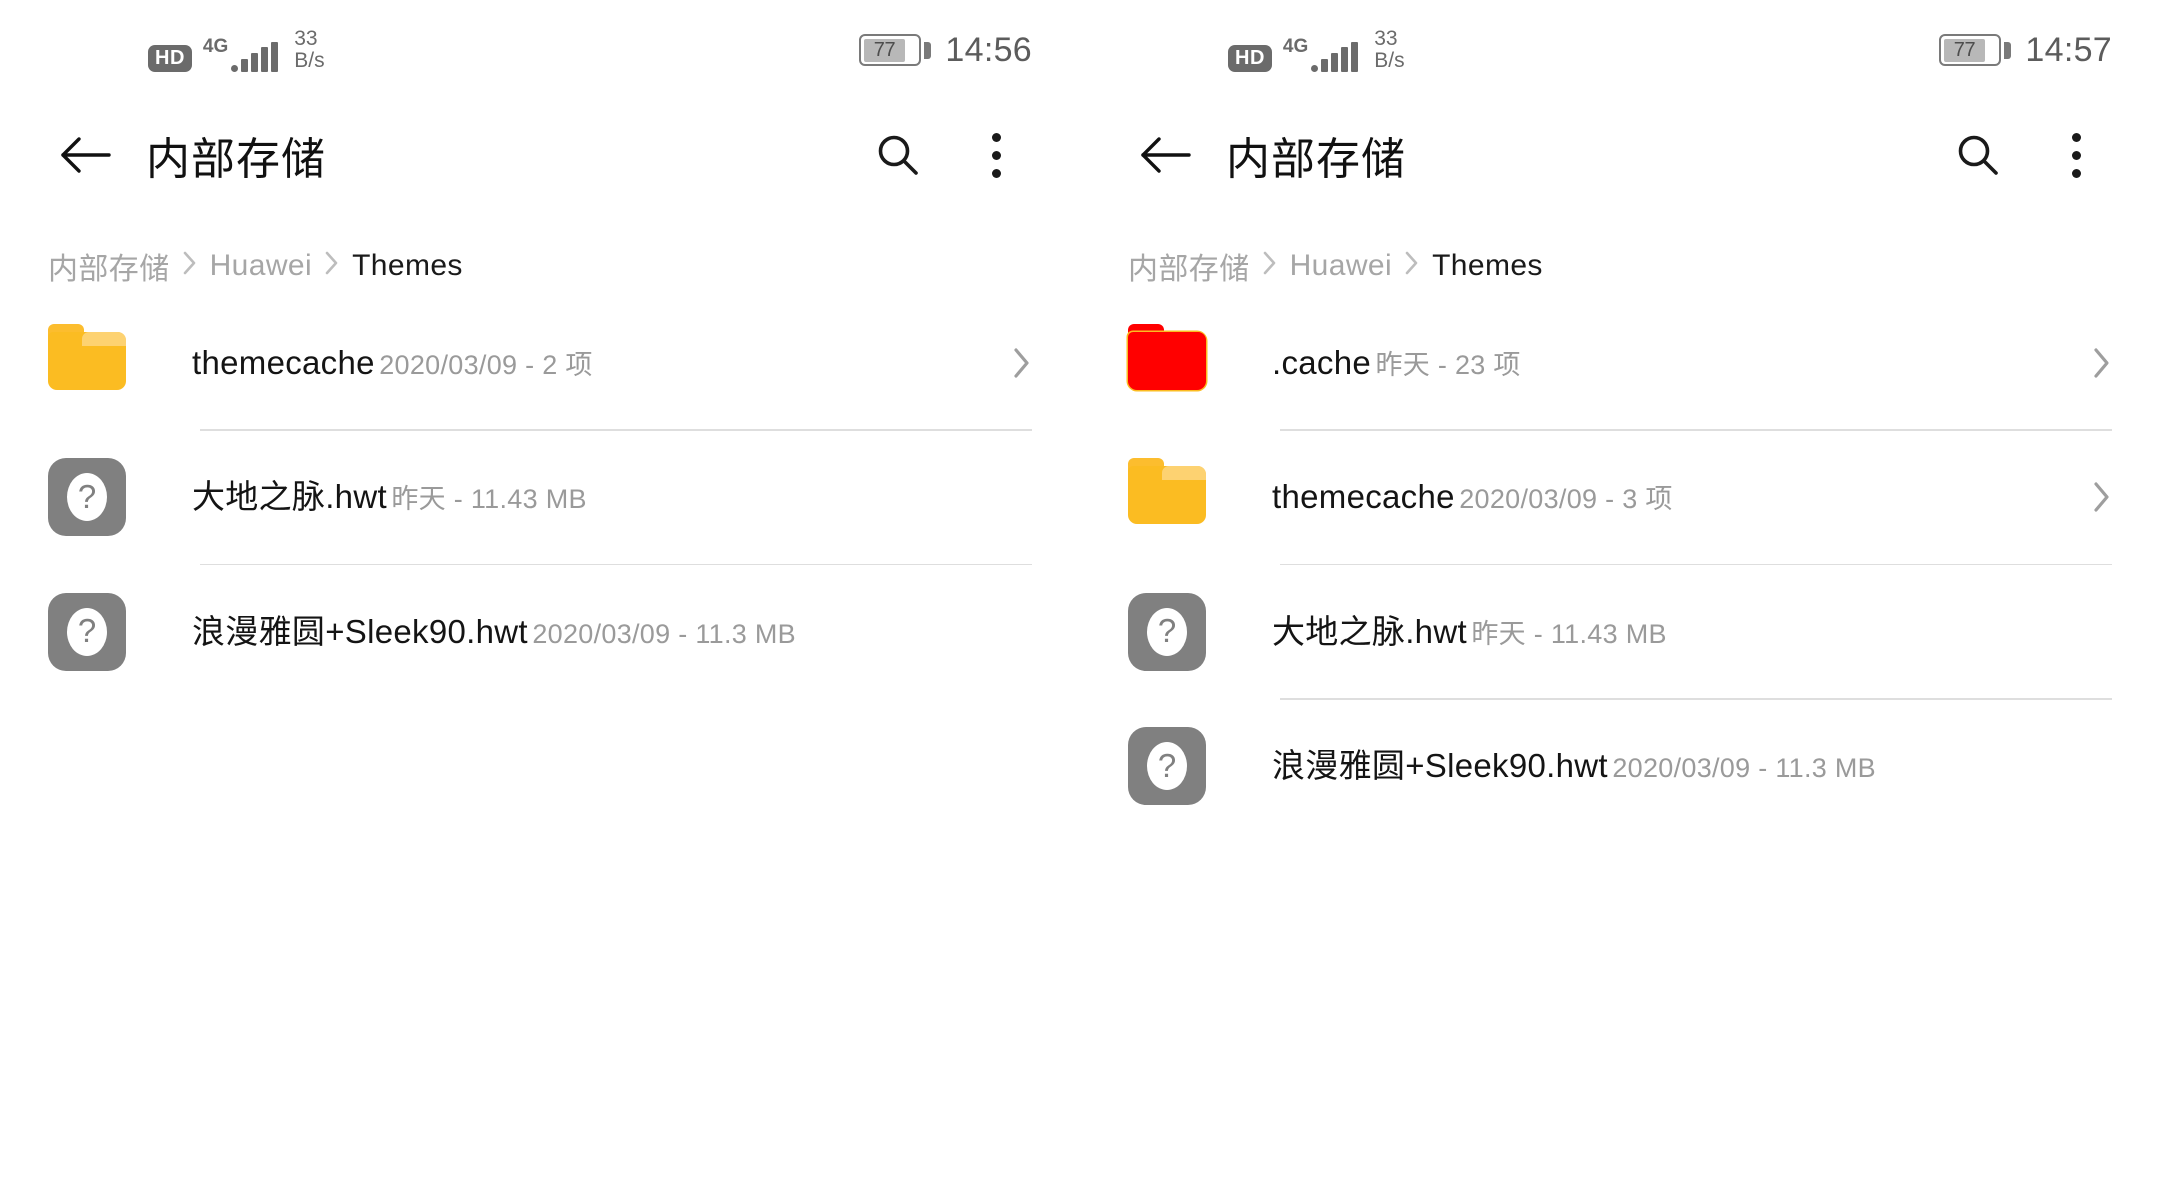  What do you see at coordinates (2068, 49) in the screenshot?
I see `status-bar-clock: 14:57` at bounding box center [2068, 49].